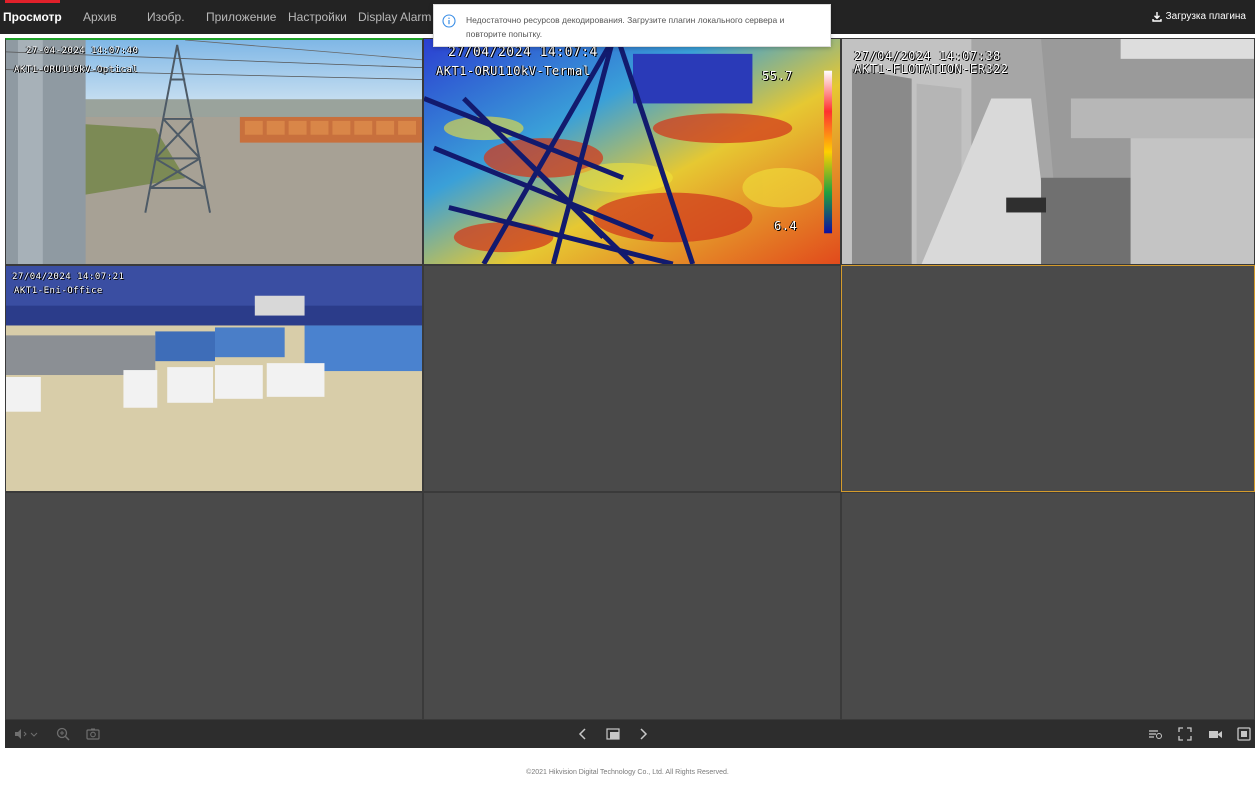  What do you see at coordinates (643, 734) in the screenshot?
I see `next-page-icon` at bounding box center [643, 734].